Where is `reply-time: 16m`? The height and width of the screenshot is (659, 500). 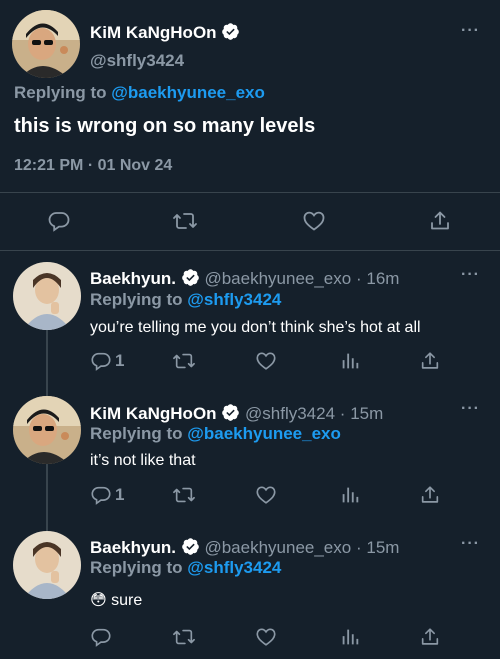 reply-time: 16m is located at coordinates (382, 278).